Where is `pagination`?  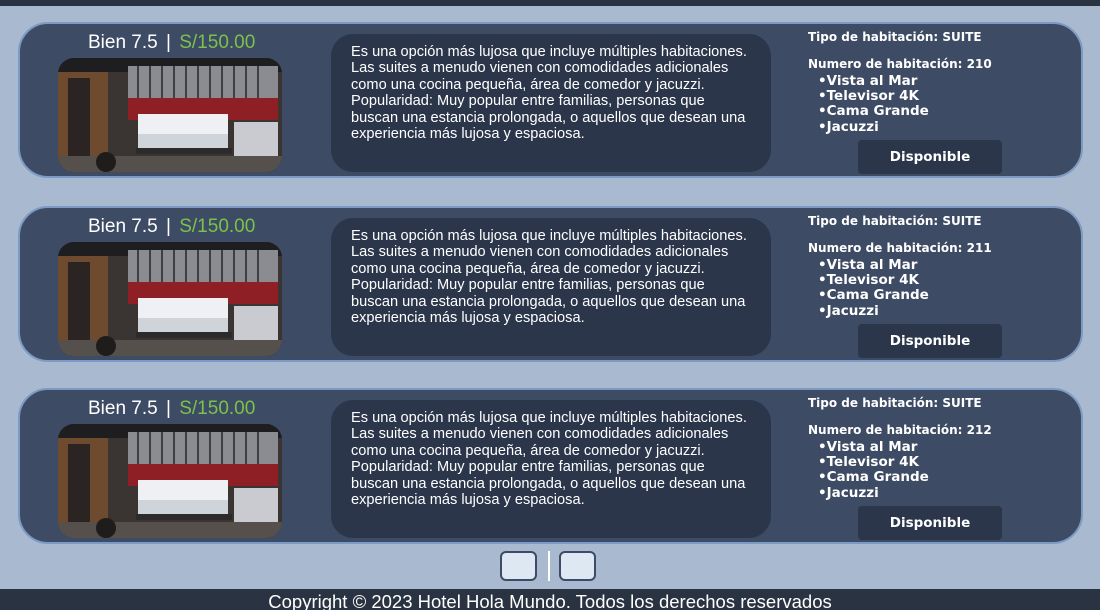
pagination is located at coordinates (549, 567).